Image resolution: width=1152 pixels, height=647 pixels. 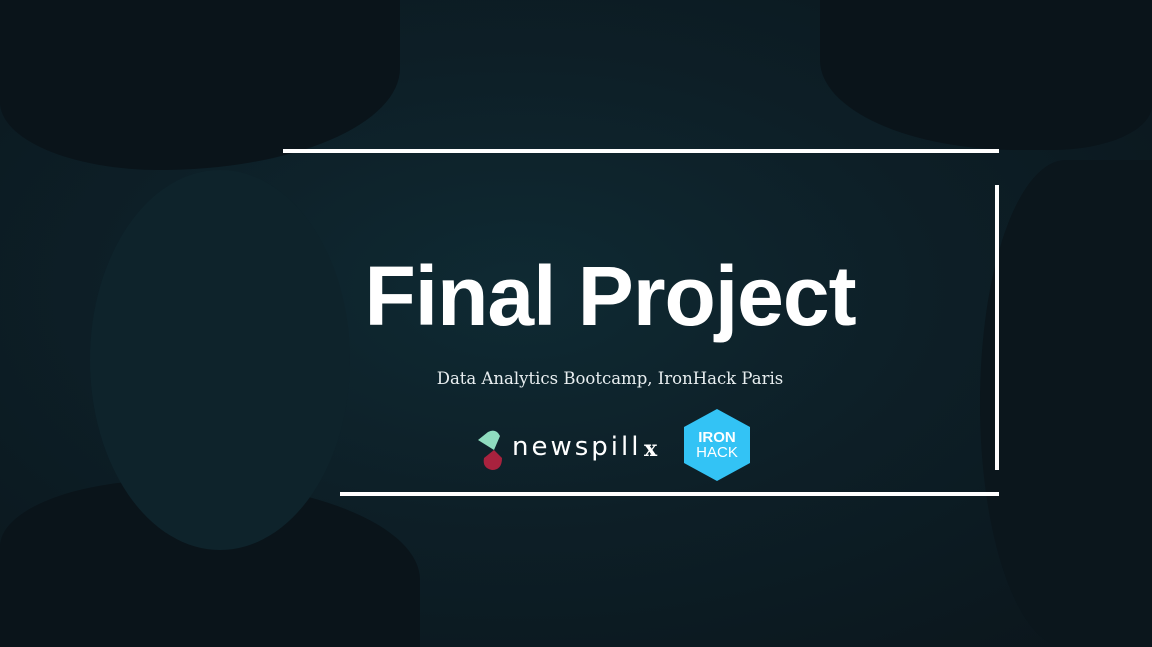 I want to click on ironhack-line2: HACK, so click(x=717, y=452).